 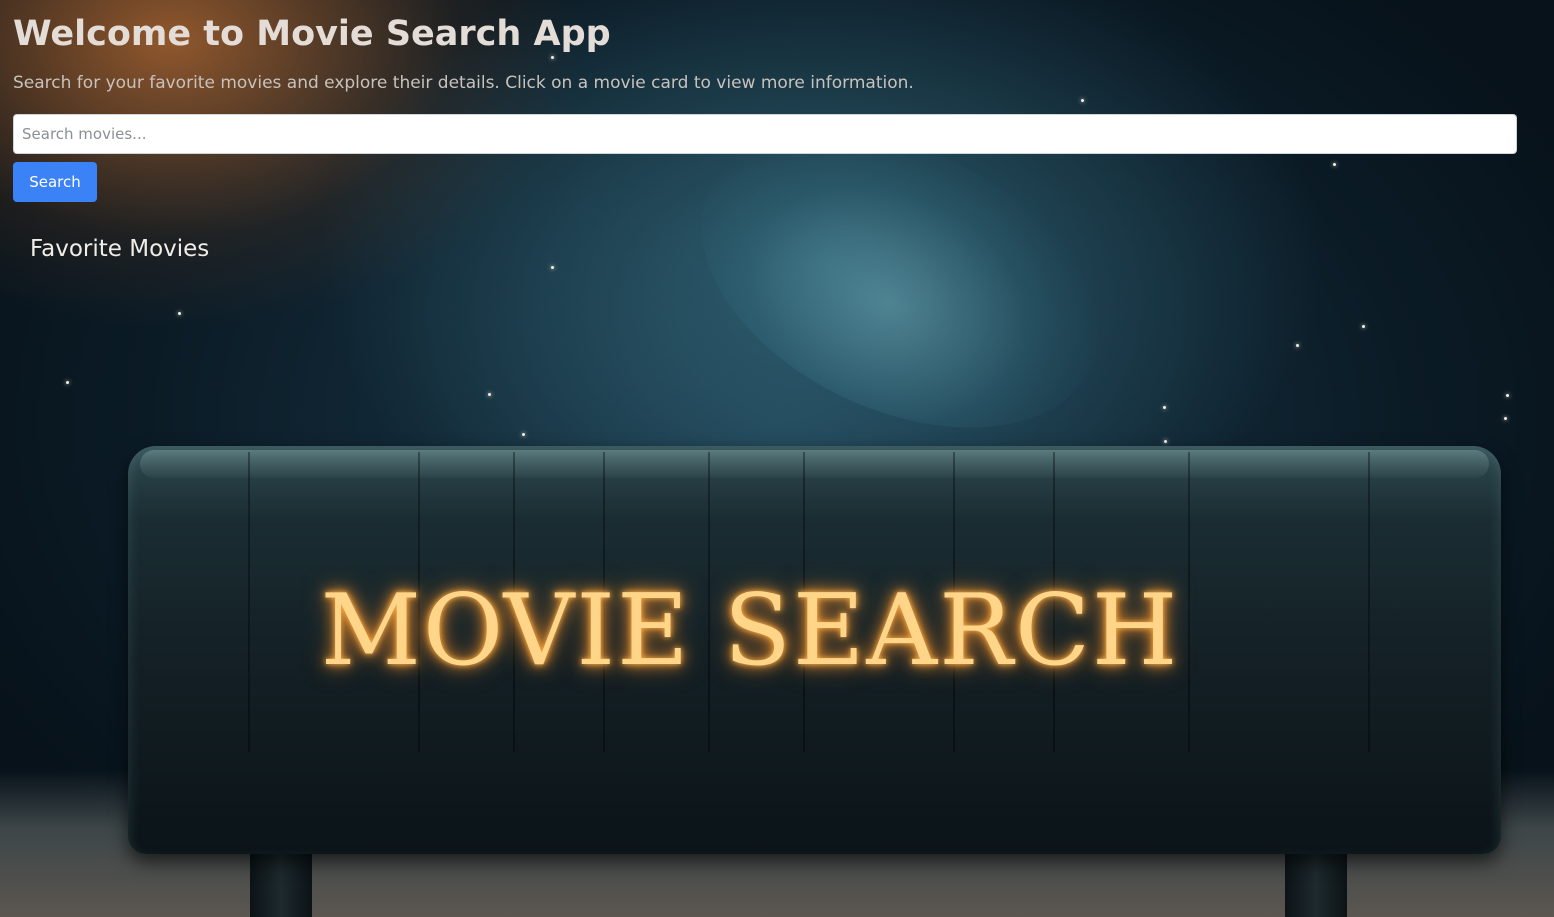 What do you see at coordinates (120, 249) in the screenshot?
I see `favorites-heading: Favorite Movies` at bounding box center [120, 249].